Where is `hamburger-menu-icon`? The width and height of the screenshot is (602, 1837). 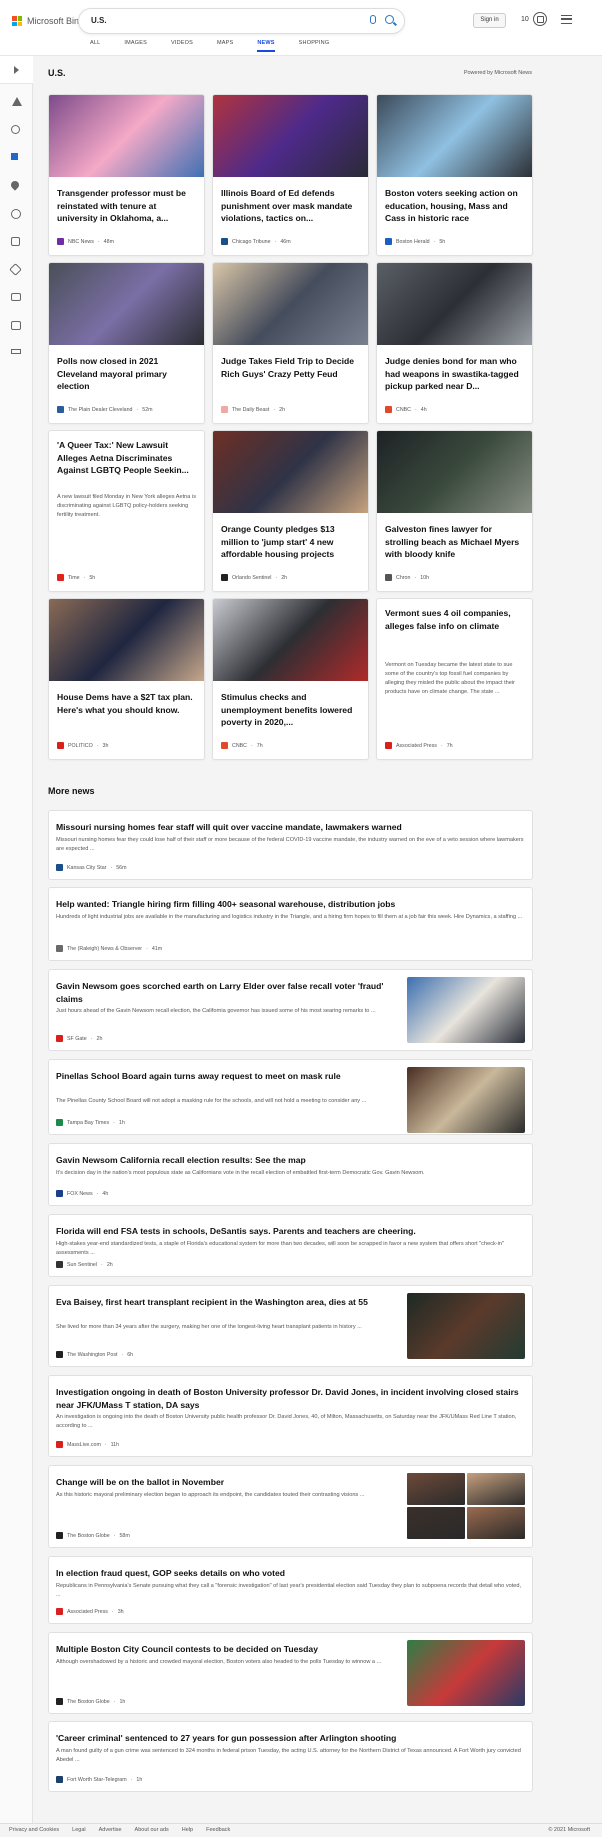
hamburger-menu-icon is located at coordinates (566, 19).